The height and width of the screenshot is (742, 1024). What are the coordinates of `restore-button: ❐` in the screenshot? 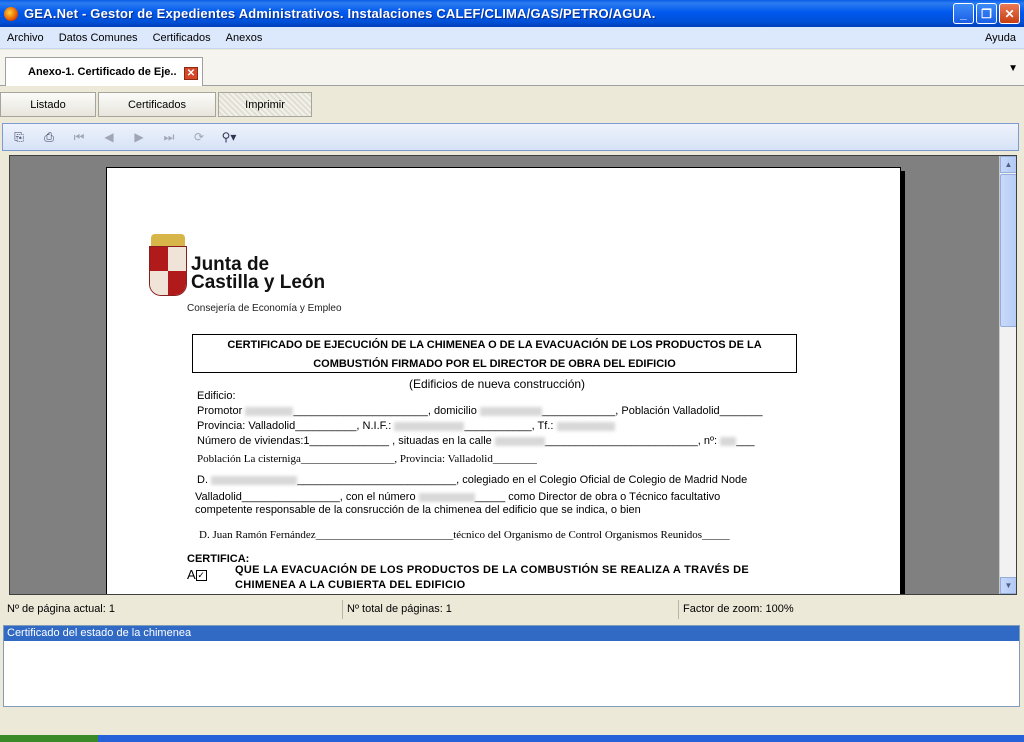 It's located at (986, 13).